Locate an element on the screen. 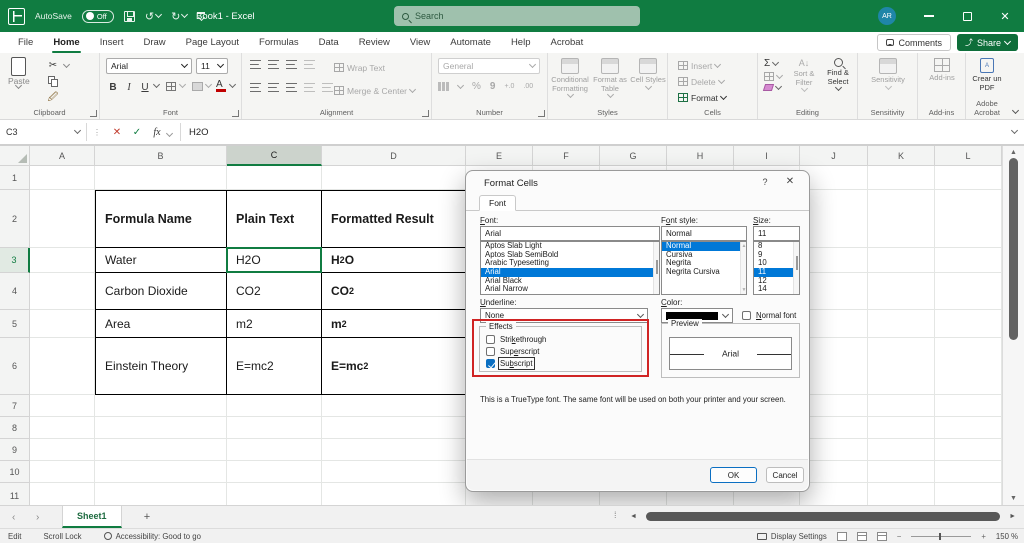 The height and width of the screenshot is (543, 1024). row-header-4: 4 is located at coordinates (15, 291).